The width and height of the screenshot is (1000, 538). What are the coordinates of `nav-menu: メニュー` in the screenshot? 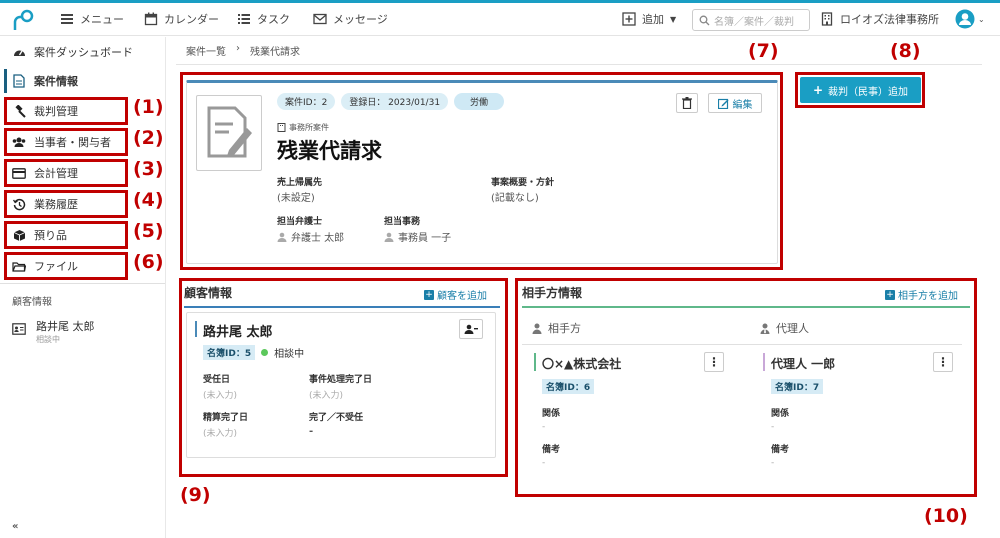 It's located at (92, 19).